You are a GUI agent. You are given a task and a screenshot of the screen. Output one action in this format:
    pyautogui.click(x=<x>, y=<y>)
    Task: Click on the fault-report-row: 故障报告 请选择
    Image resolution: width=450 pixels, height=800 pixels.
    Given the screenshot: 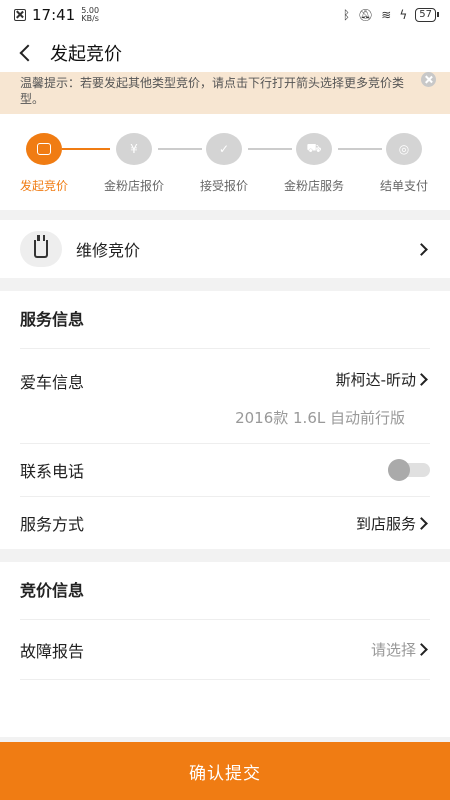 What is the action you would take?
    pyautogui.click(x=225, y=650)
    